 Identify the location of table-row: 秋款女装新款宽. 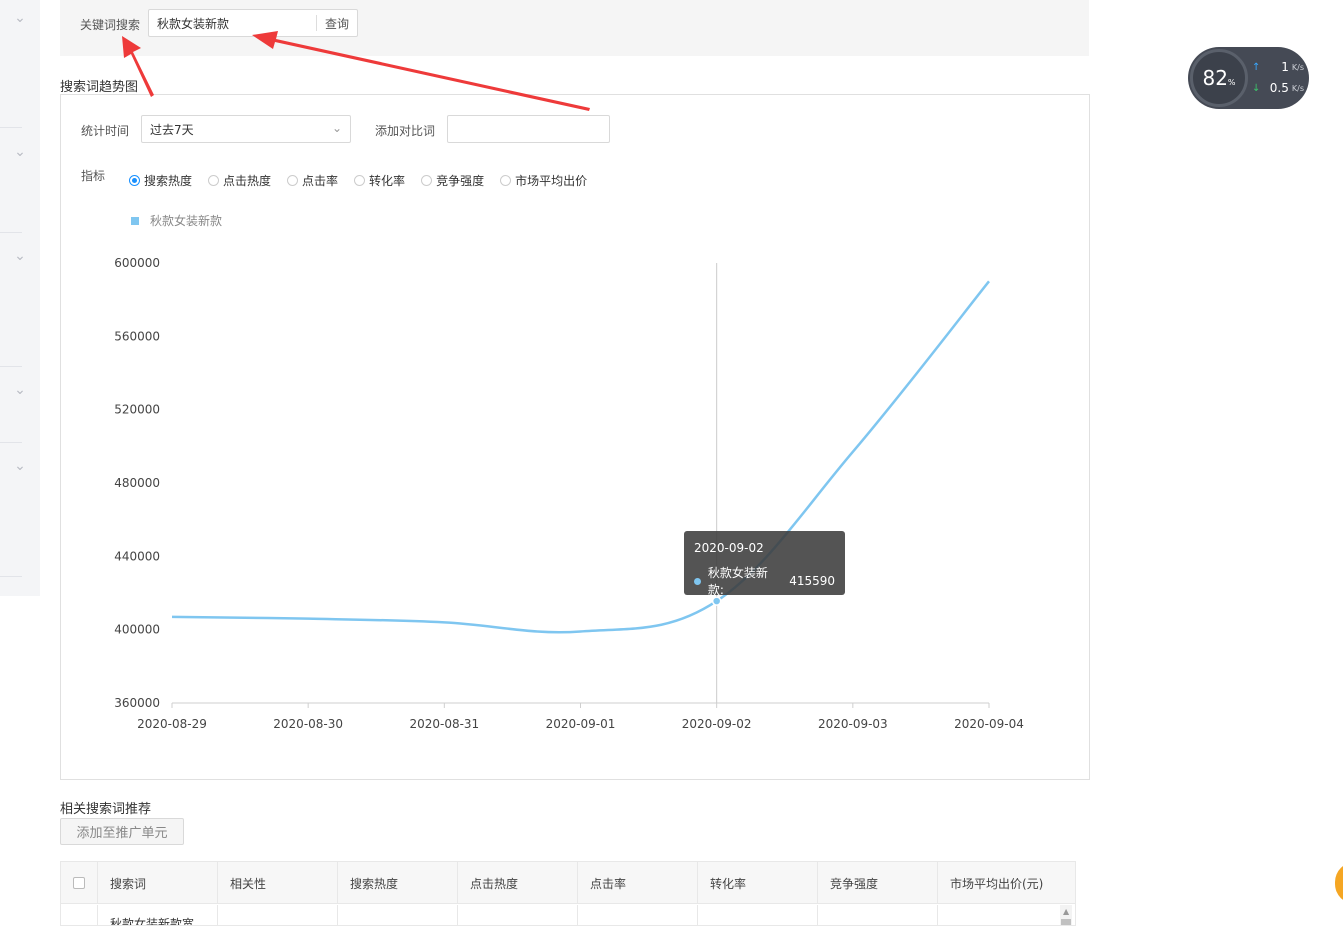
(568, 915).